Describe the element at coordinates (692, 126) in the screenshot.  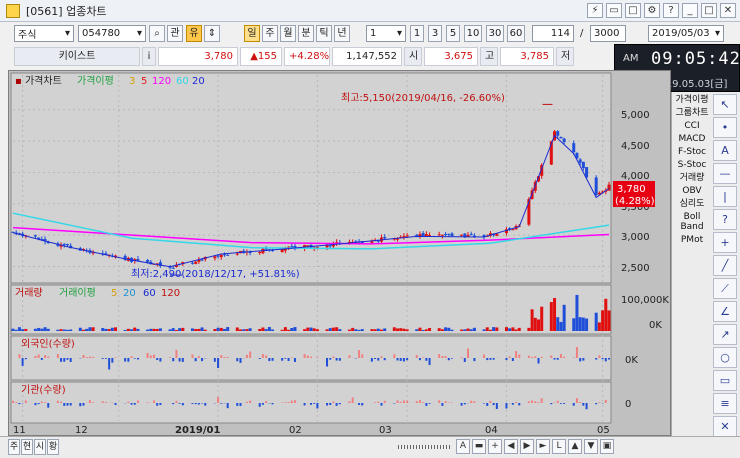
I see `indicator-2: CCI` at that location.